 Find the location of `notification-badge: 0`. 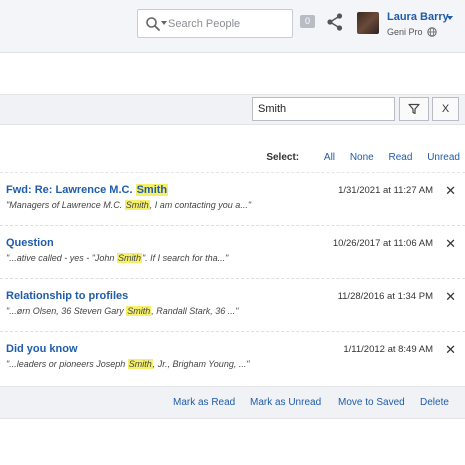

notification-badge: 0 is located at coordinates (307, 21).